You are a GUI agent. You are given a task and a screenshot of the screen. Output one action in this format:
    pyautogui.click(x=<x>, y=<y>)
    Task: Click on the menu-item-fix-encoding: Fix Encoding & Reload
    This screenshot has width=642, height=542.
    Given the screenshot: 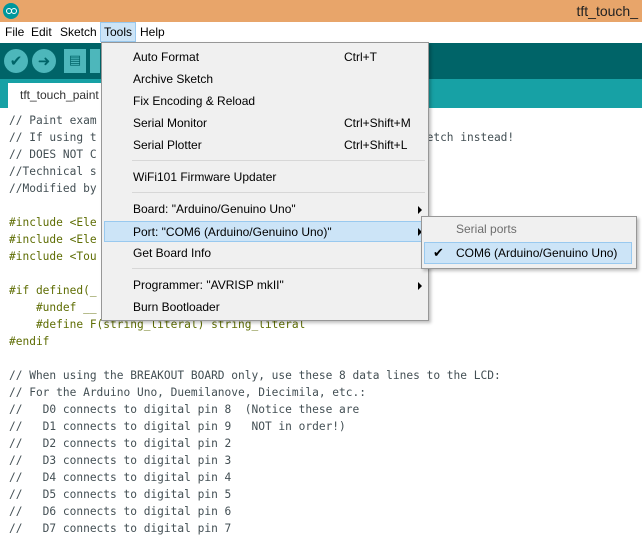 What is the action you would take?
    pyautogui.click(x=265, y=101)
    